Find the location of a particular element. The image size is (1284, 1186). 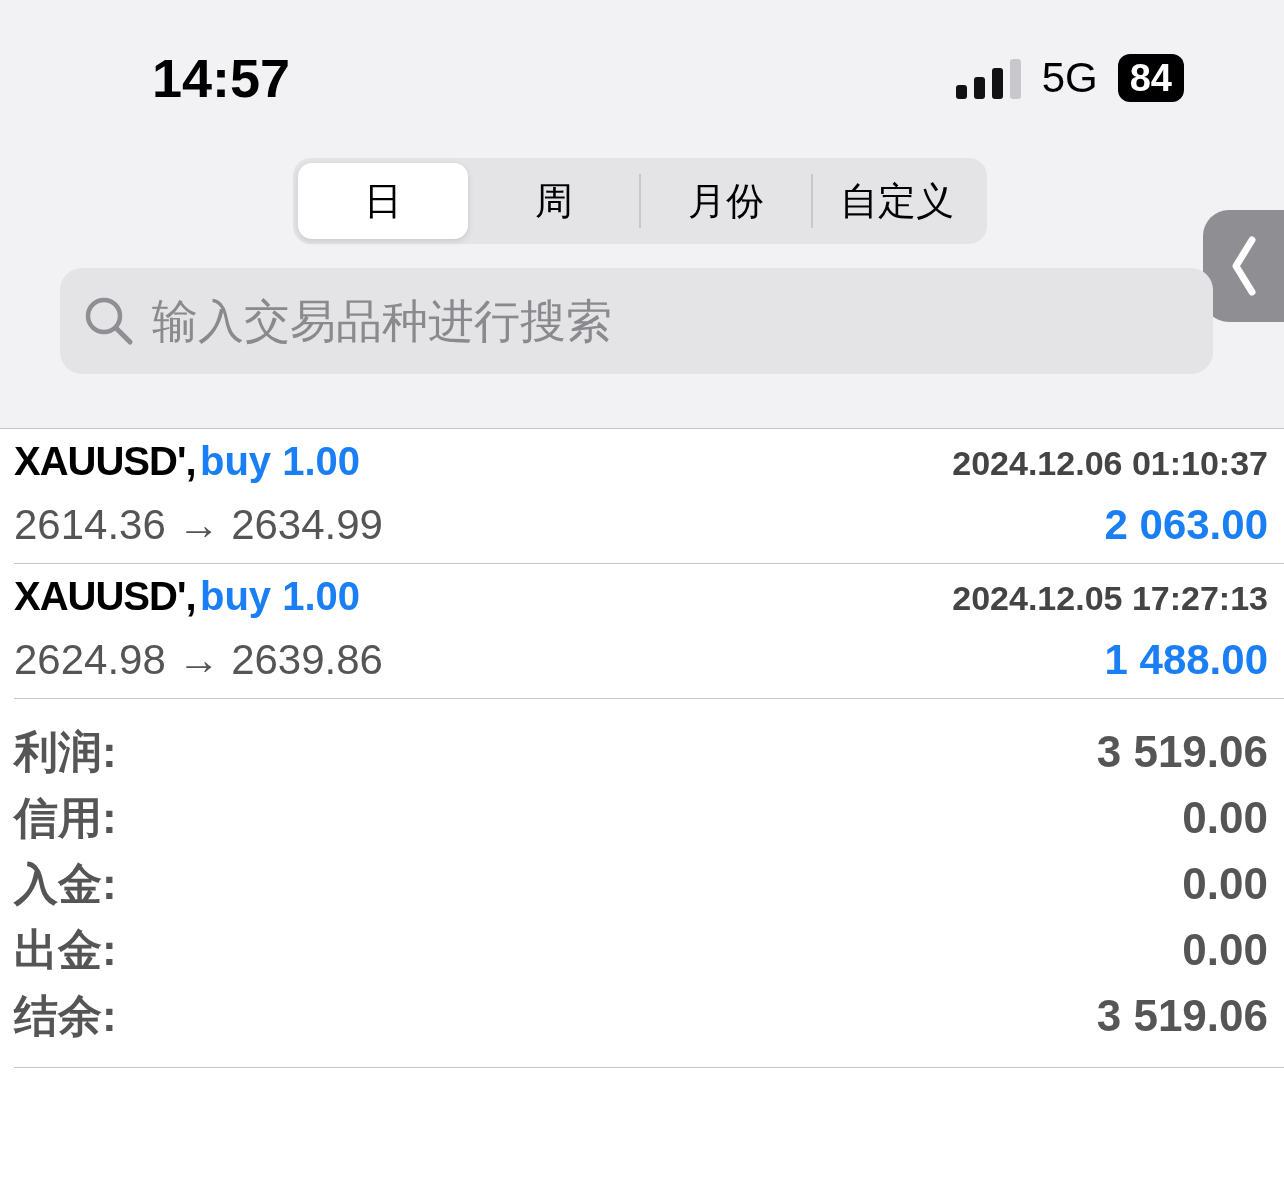

deal-profit: 1 488.00 is located at coordinates (1186, 660).